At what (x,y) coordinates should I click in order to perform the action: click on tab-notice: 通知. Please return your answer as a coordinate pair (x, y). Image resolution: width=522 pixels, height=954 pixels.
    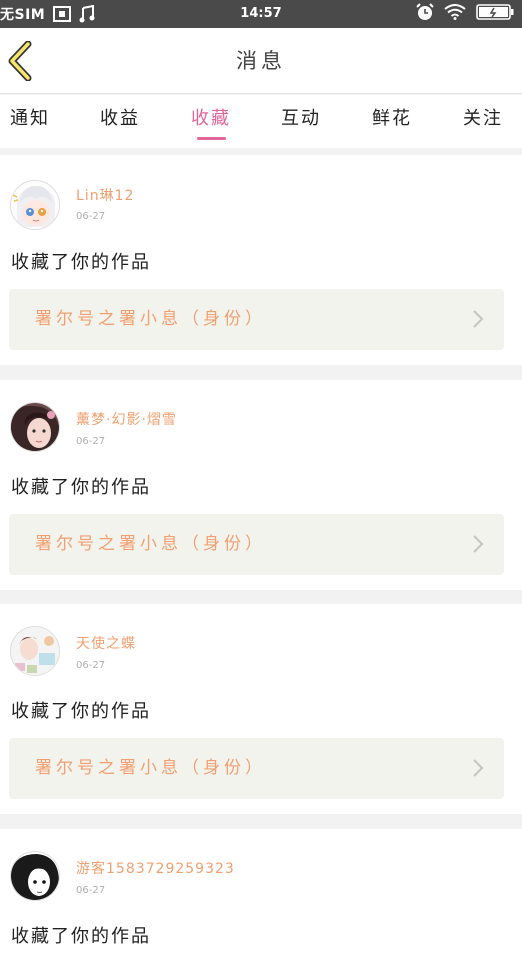
    Looking at the image, I should click on (30, 121).